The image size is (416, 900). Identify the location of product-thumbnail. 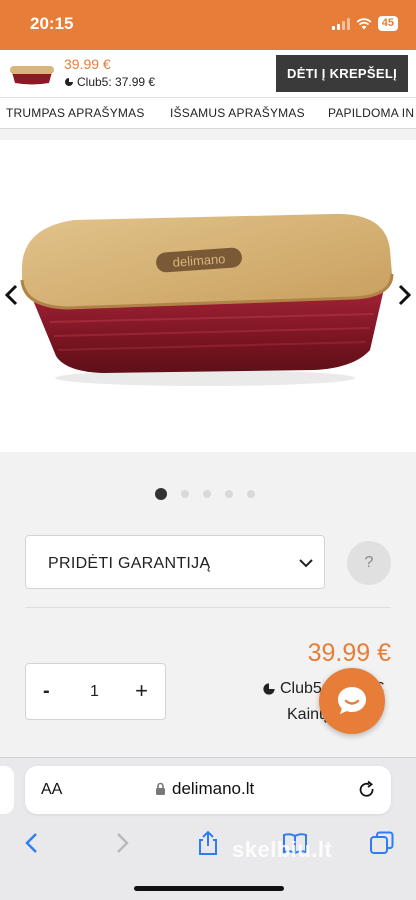
(32, 75).